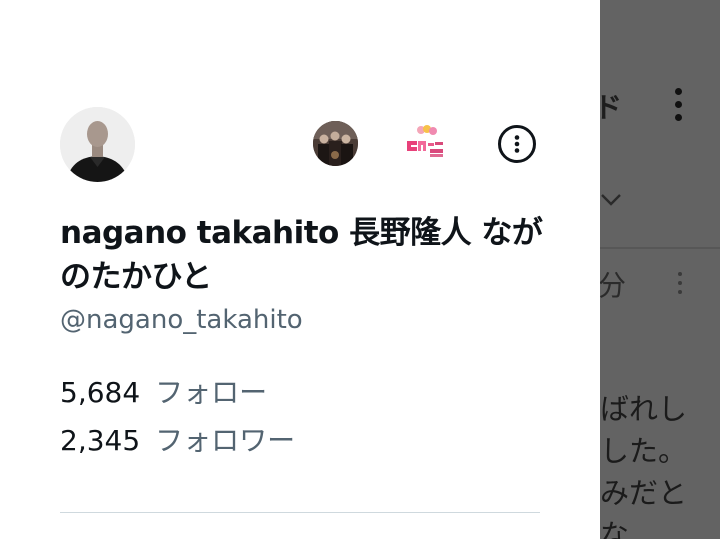 This screenshot has width=720, height=539. Describe the element at coordinates (660, 248) in the screenshot. I see `background-divider` at that location.